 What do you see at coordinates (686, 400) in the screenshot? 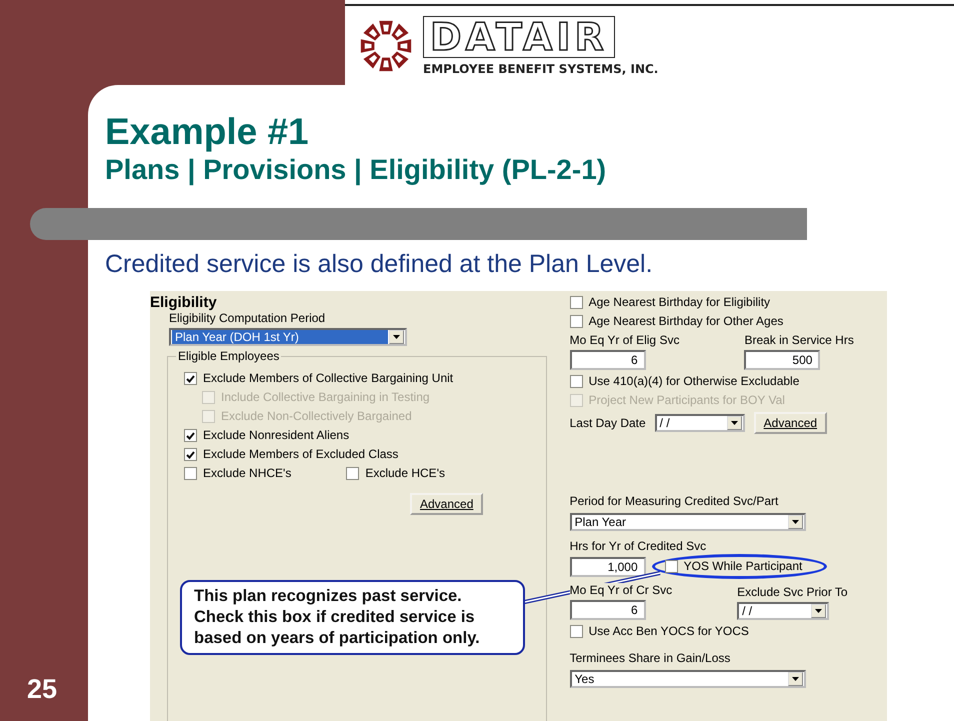
I see `checkbox-label: Project New Participants for BOY Val` at bounding box center [686, 400].